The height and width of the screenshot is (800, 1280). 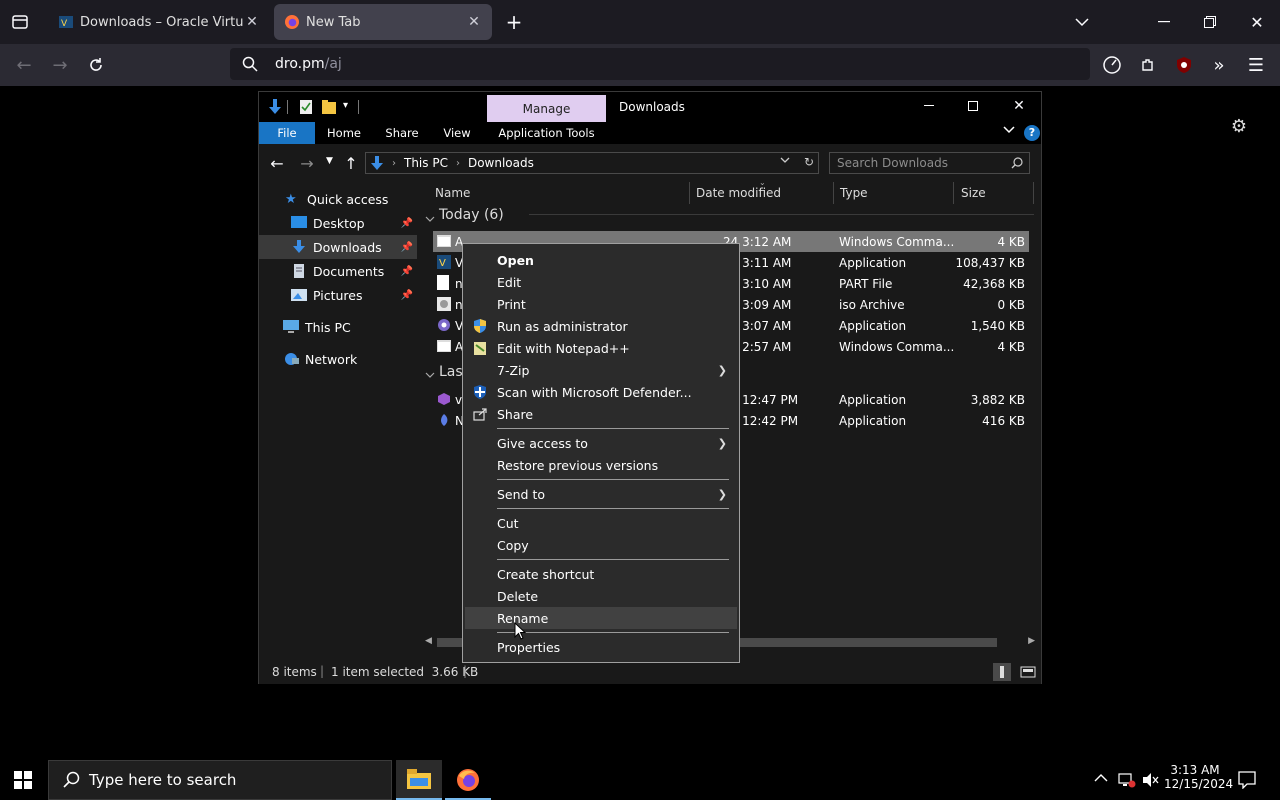 I want to click on maximize-icon, so click(x=973, y=106).